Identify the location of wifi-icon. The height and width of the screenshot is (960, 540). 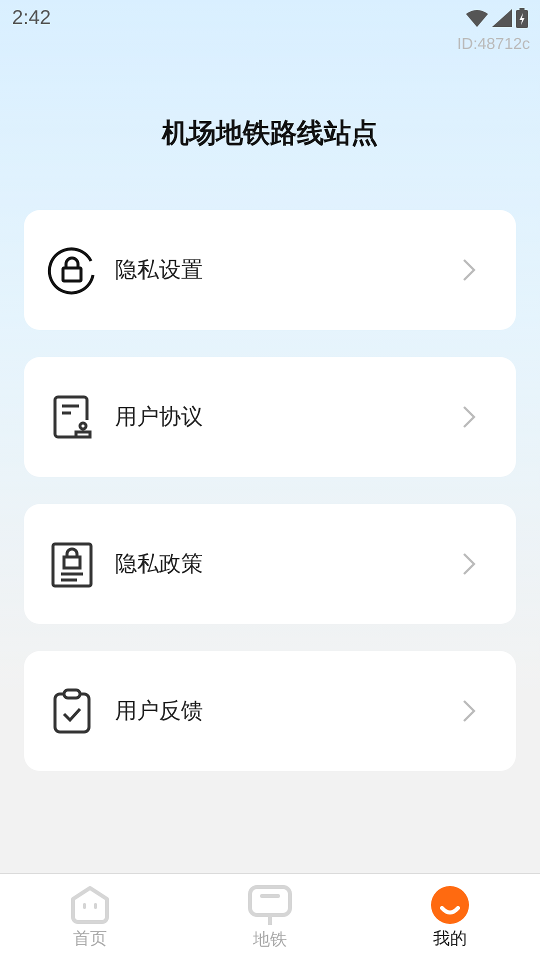
(477, 18).